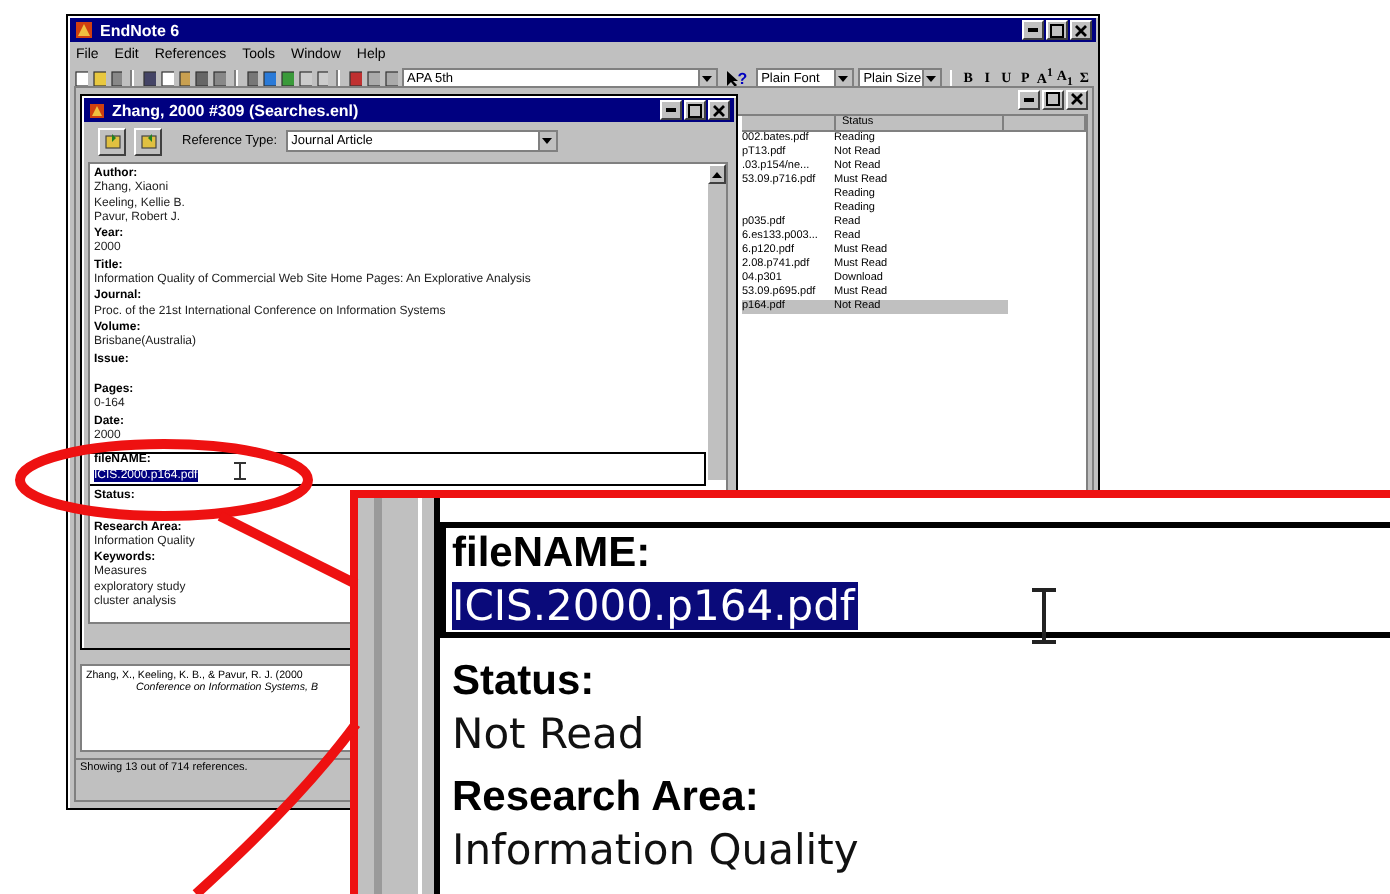 The height and width of the screenshot is (894, 1390). What do you see at coordinates (717, 174) in the screenshot?
I see `up-arrow-icon` at bounding box center [717, 174].